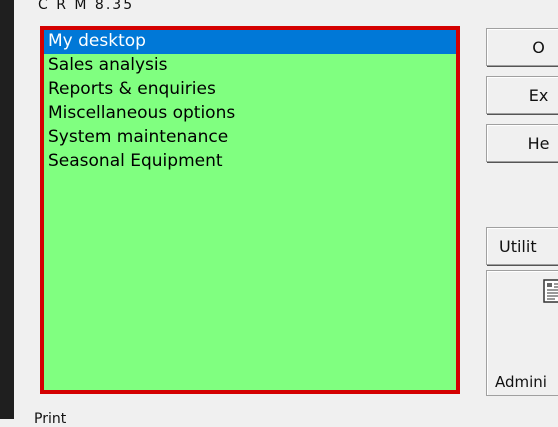  What do you see at coordinates (538, 95) in the screenshot?
I see `exit-button-label: Ex` at bounding box center [538, 95].